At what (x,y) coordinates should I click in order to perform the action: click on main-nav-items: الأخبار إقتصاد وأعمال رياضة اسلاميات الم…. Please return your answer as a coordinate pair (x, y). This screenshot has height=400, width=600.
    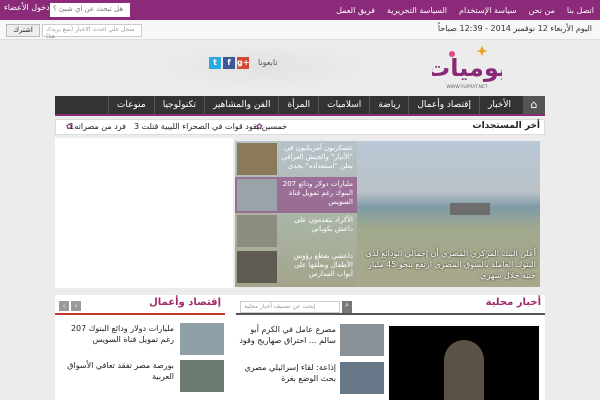
    Looking at the image, I should click on (313, 105).